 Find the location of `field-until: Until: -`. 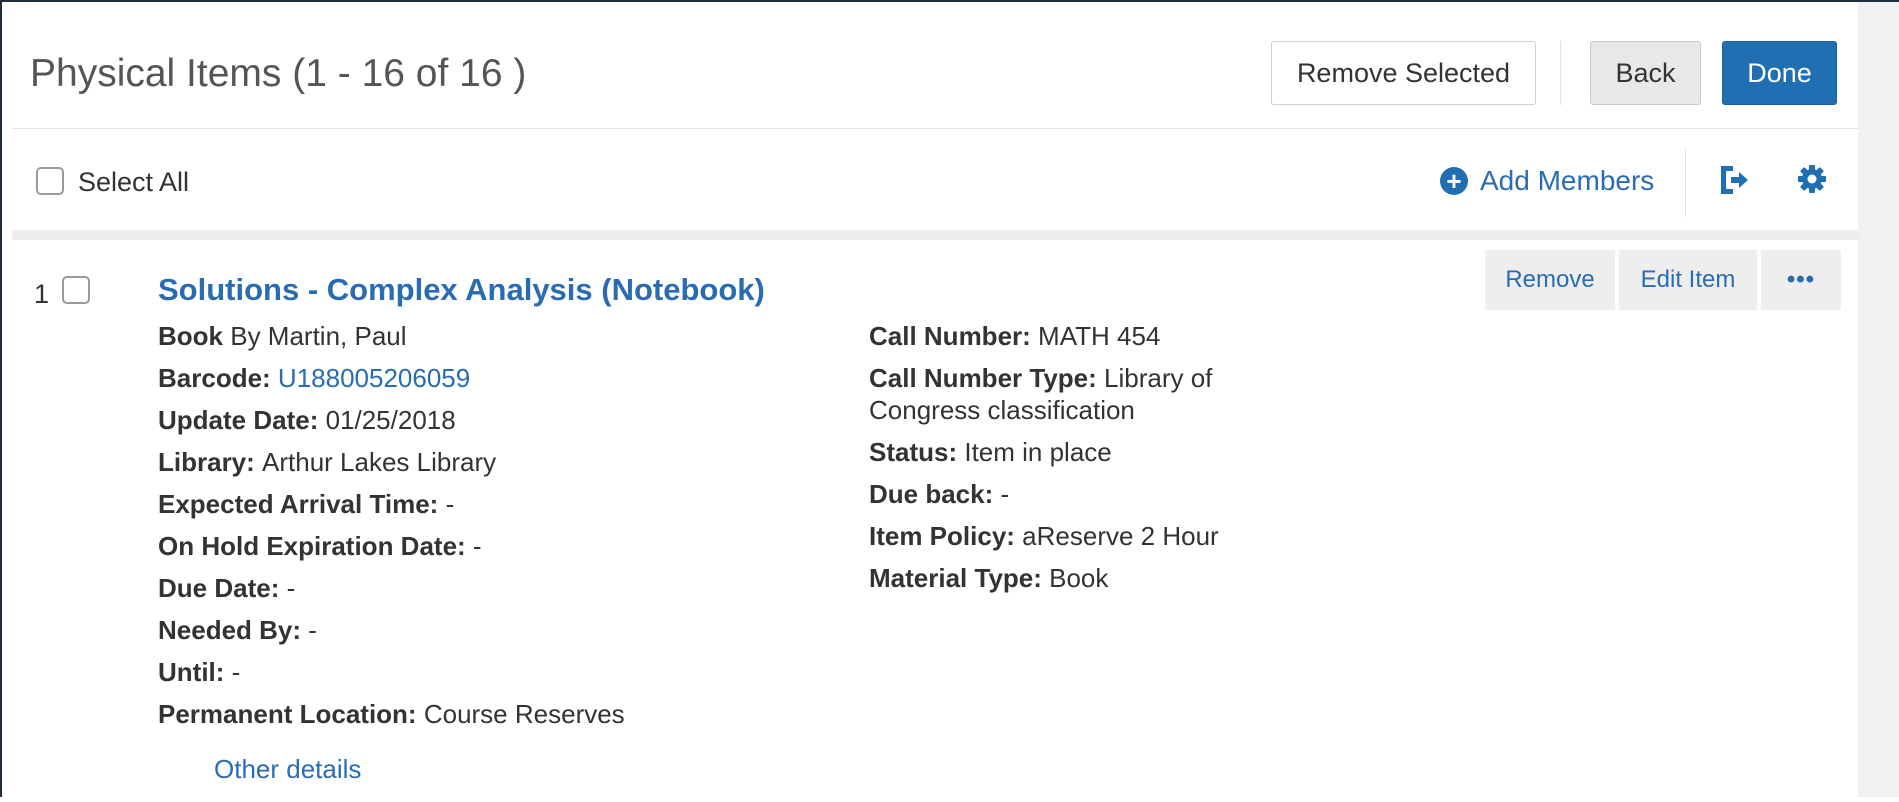

field-until: Until: - is located at coordinates (199, 672).